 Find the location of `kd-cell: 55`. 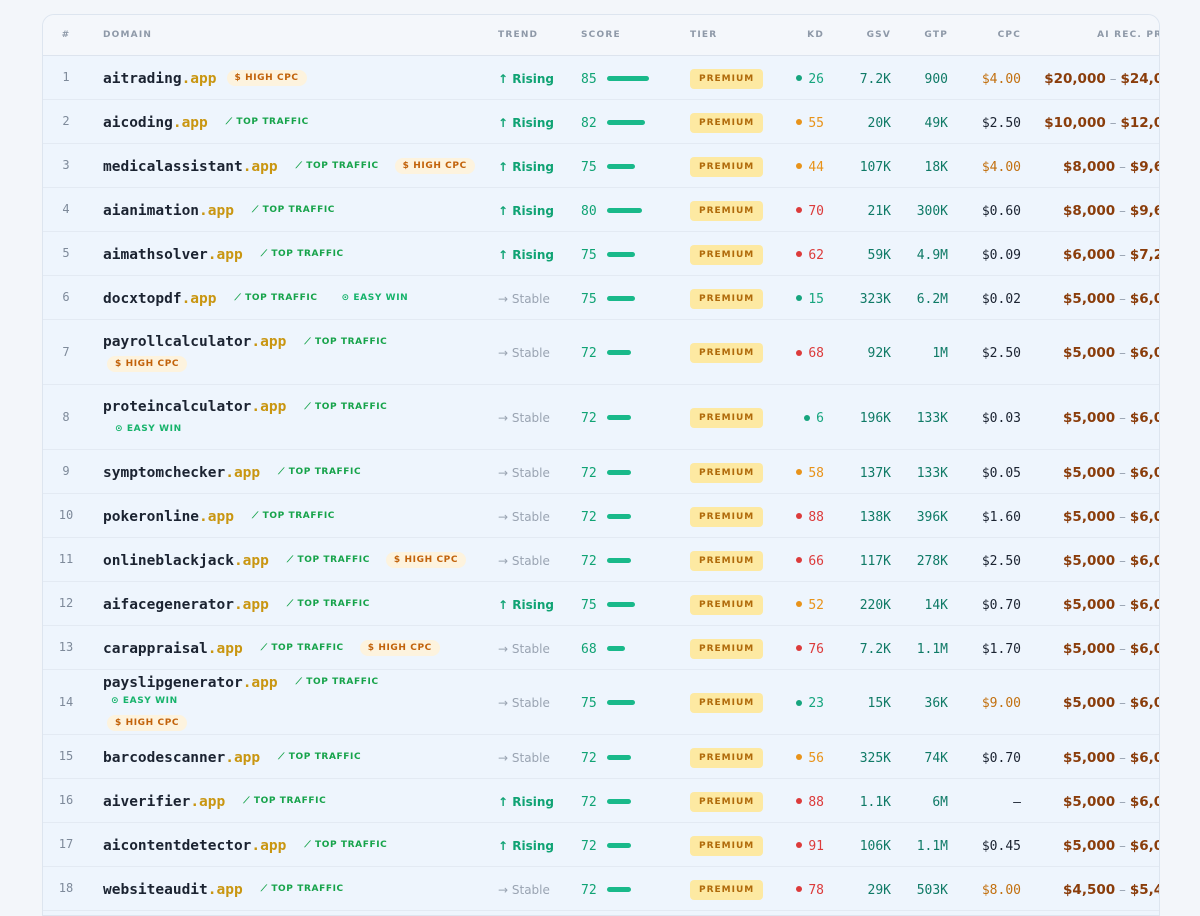

kd-cell: 55 is located at coordinates (803, 121).